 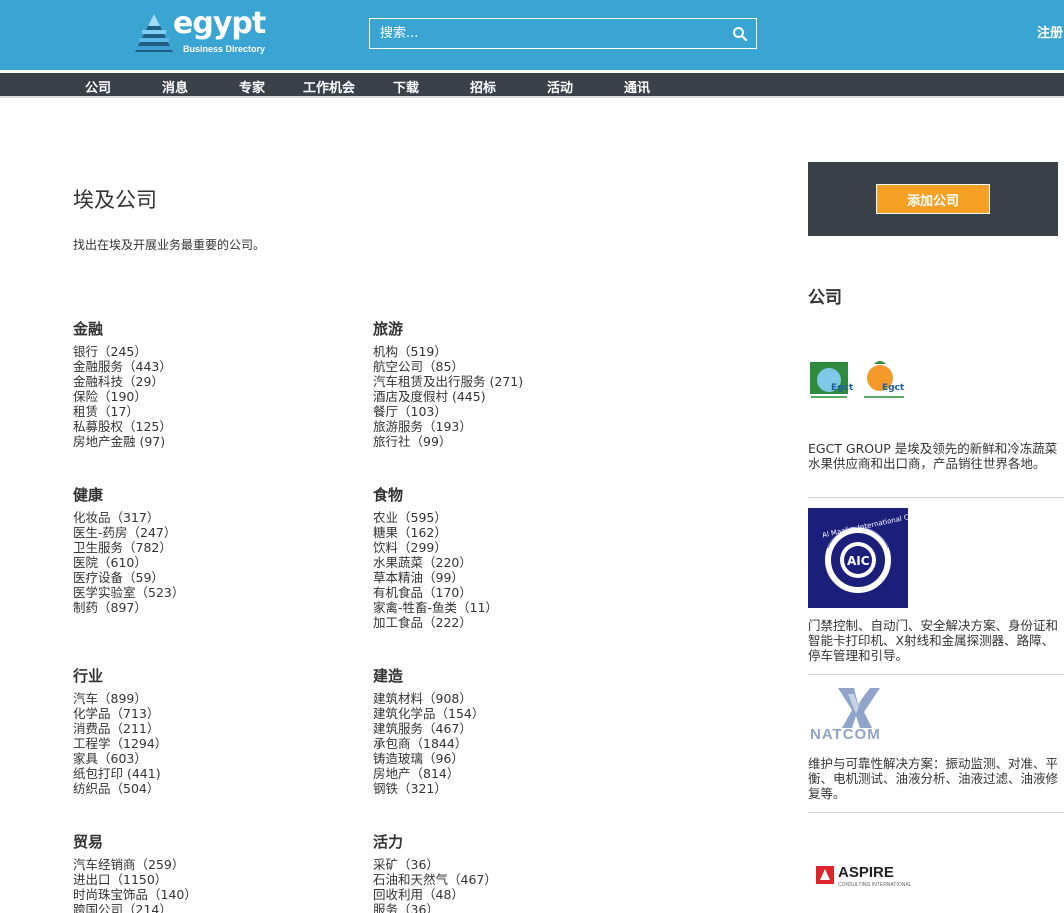 I want to click on category-energy: 活力 采矿（36） 石油和天然气（467） 回收利用（48） 服务（36）, so click(x=518, y=873).